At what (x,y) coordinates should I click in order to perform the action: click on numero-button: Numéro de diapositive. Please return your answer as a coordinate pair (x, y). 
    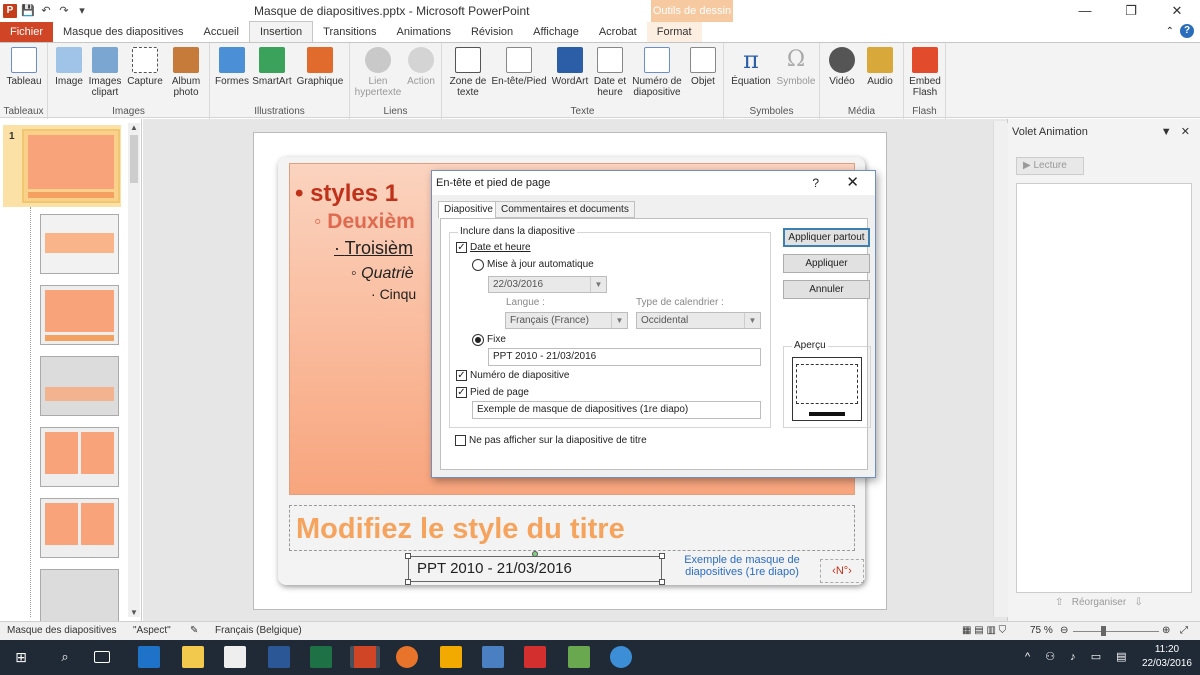
    Looking at the image, I should click on (657, 72).